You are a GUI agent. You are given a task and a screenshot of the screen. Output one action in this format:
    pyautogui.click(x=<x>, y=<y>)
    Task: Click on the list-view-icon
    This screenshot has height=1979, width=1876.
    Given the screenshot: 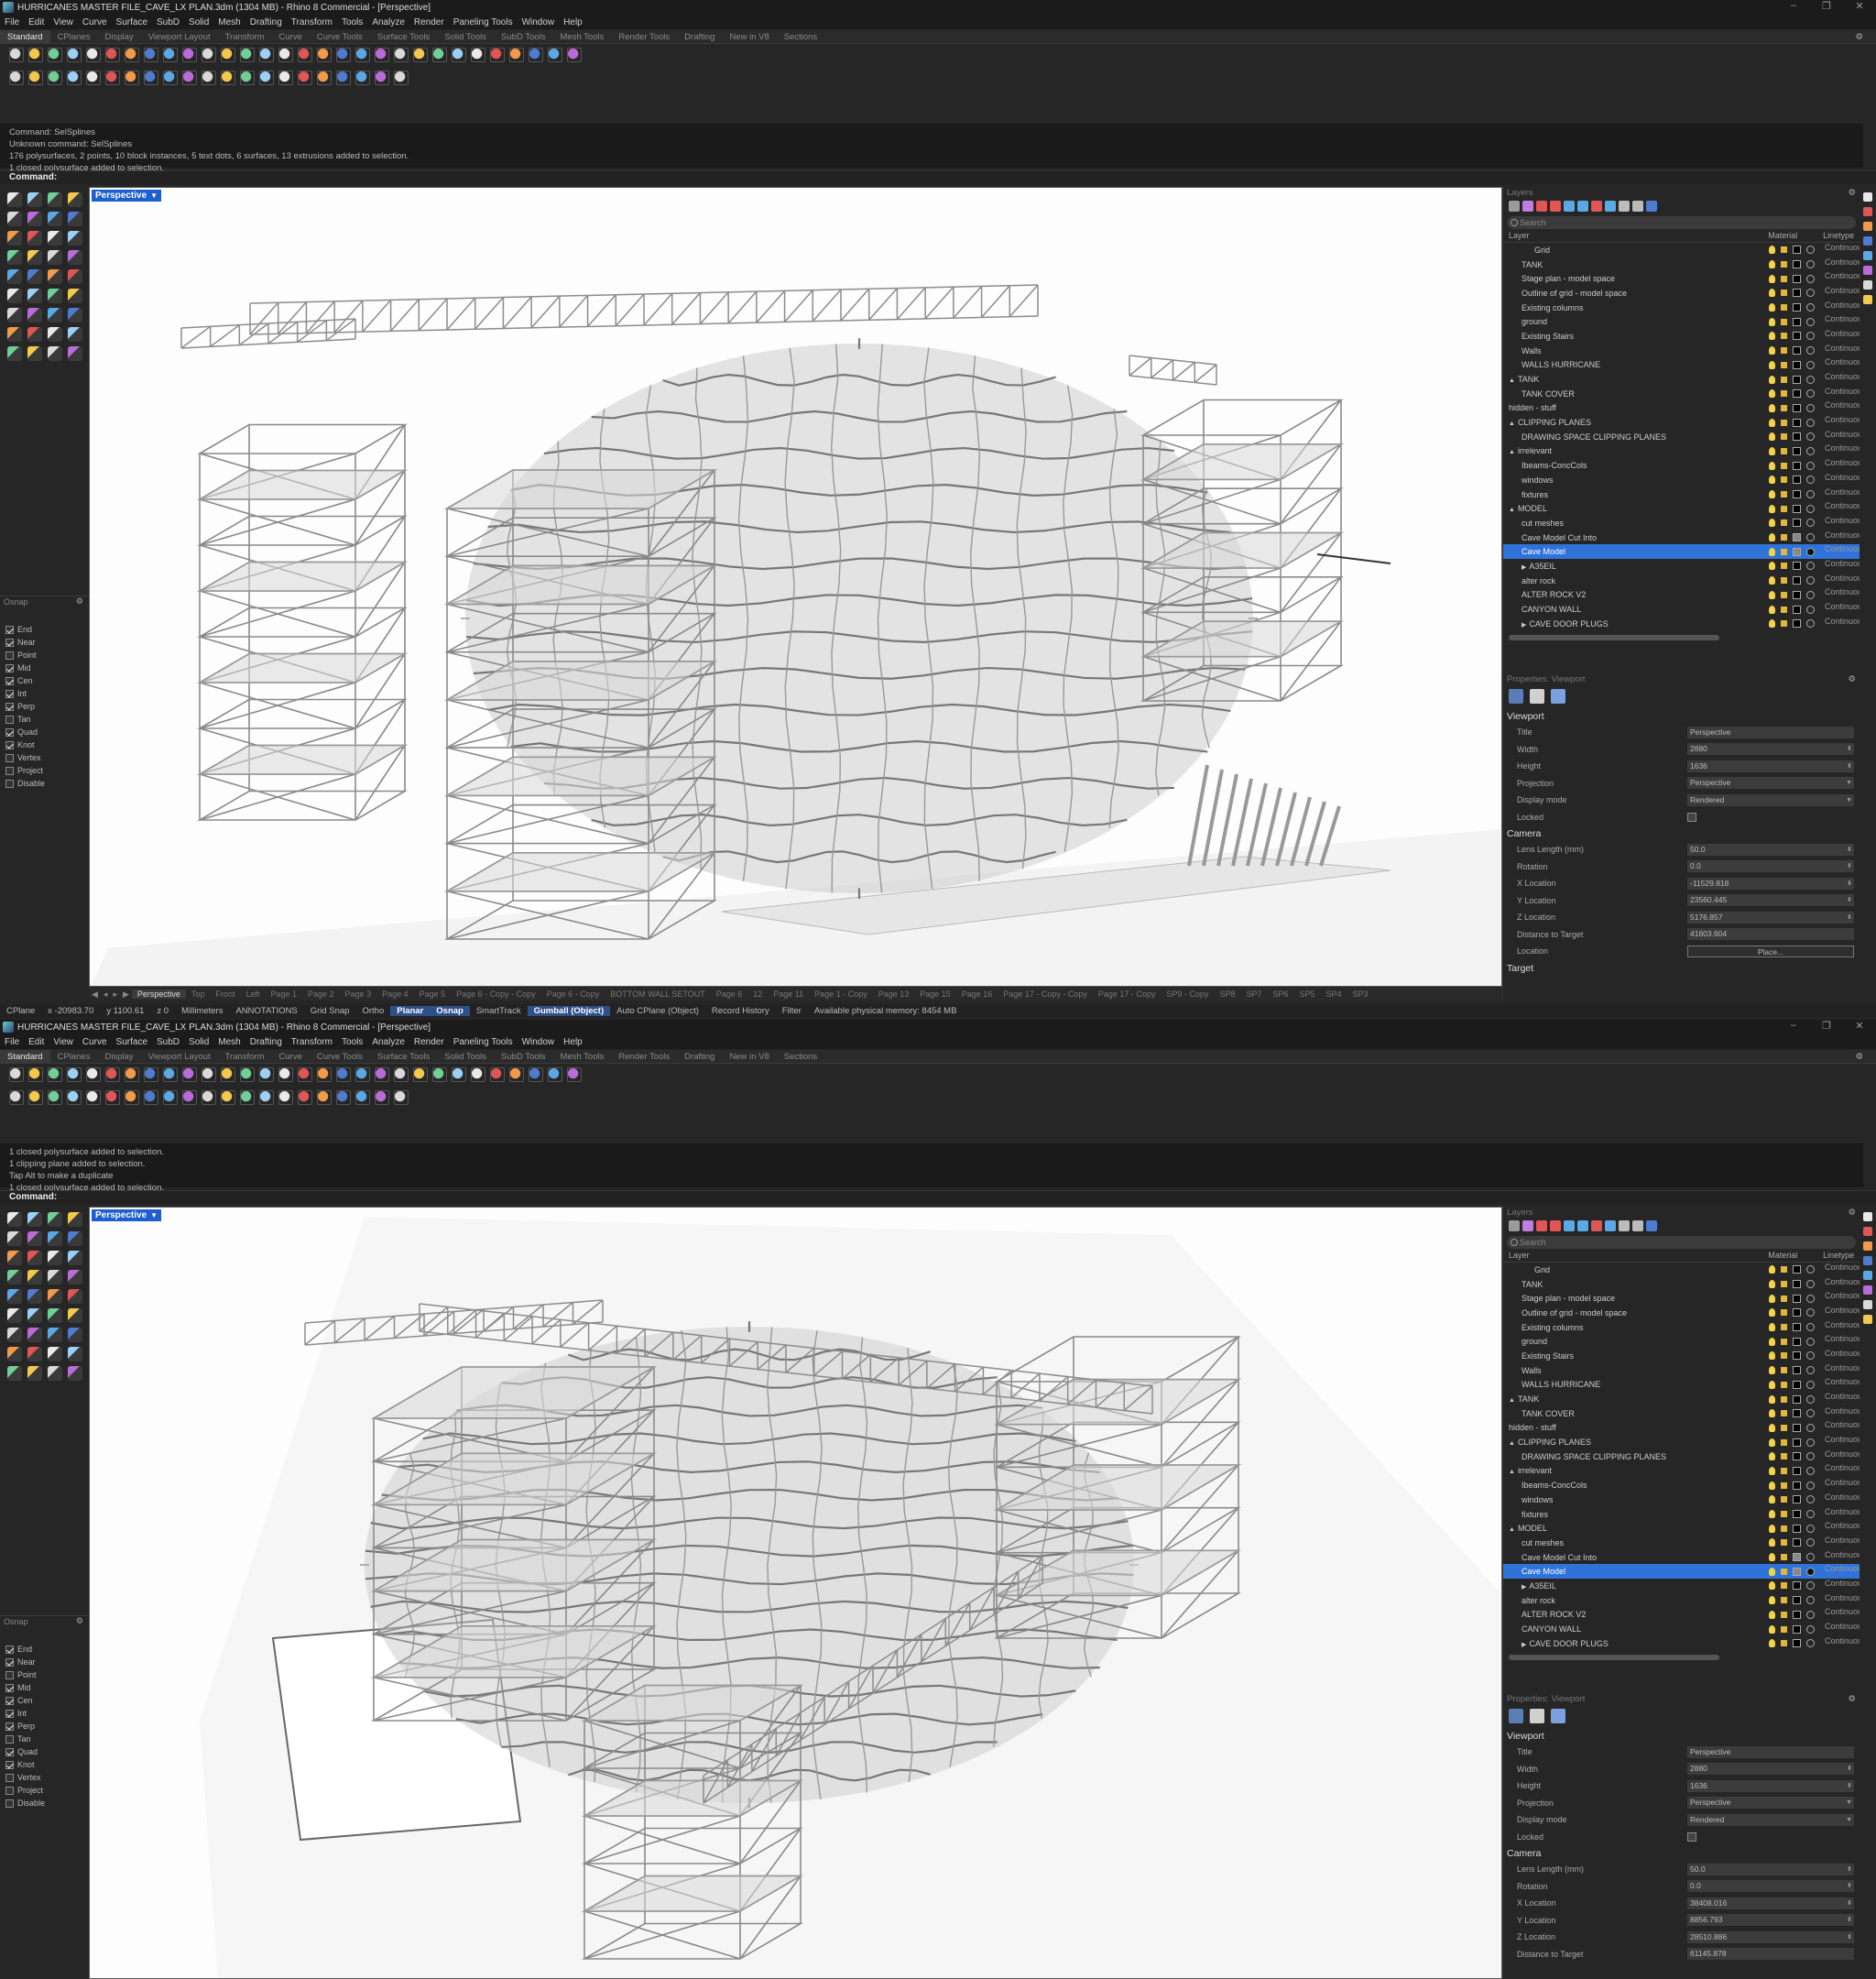 What is the action you would take?
    pyautogui.click(x=1637, y=1225)
    